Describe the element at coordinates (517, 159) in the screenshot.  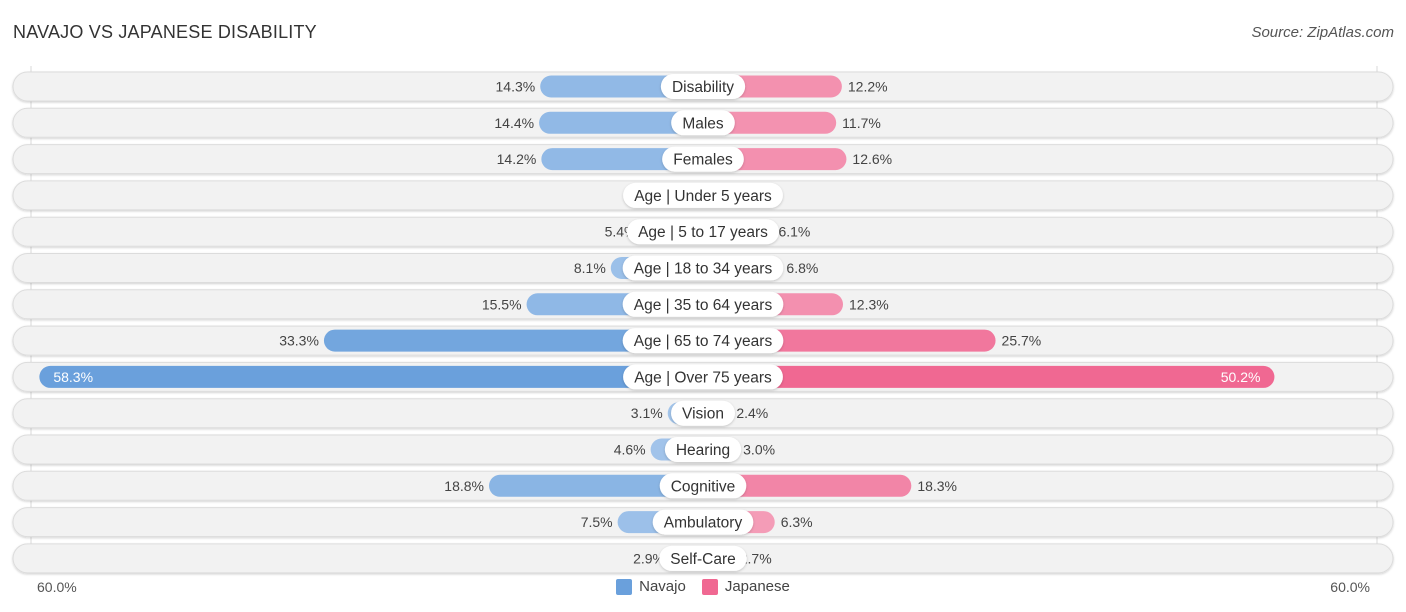
I see `value-label-navajo: 14.2%` at that location.